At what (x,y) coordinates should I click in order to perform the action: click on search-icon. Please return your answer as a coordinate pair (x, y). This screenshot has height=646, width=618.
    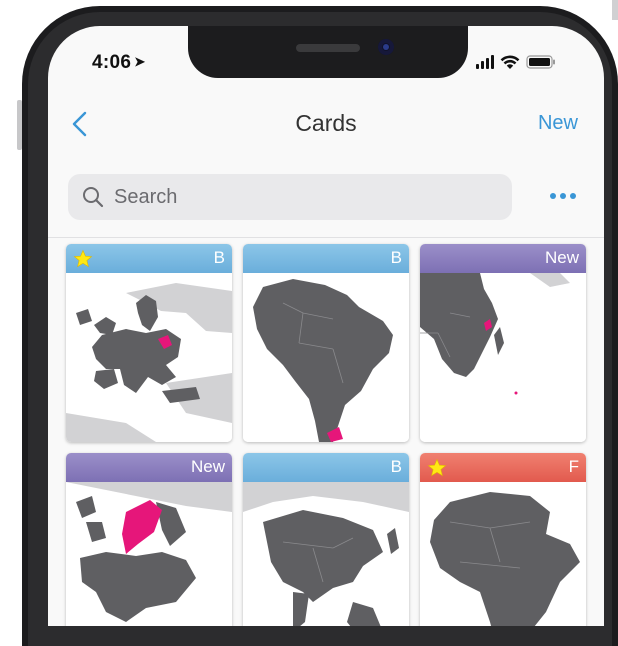
    Looking at the image, I should click on (93, 197).